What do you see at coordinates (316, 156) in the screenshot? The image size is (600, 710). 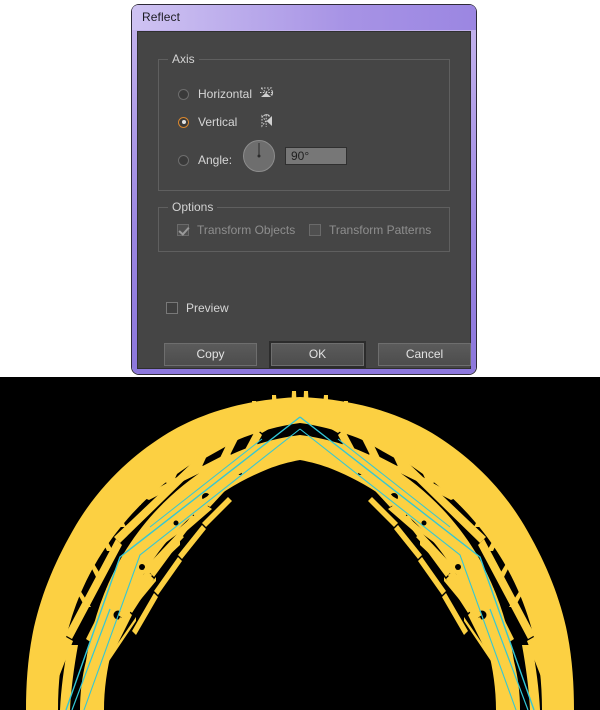 I see `angle-input: 90°` at bounding box center [316, 156].